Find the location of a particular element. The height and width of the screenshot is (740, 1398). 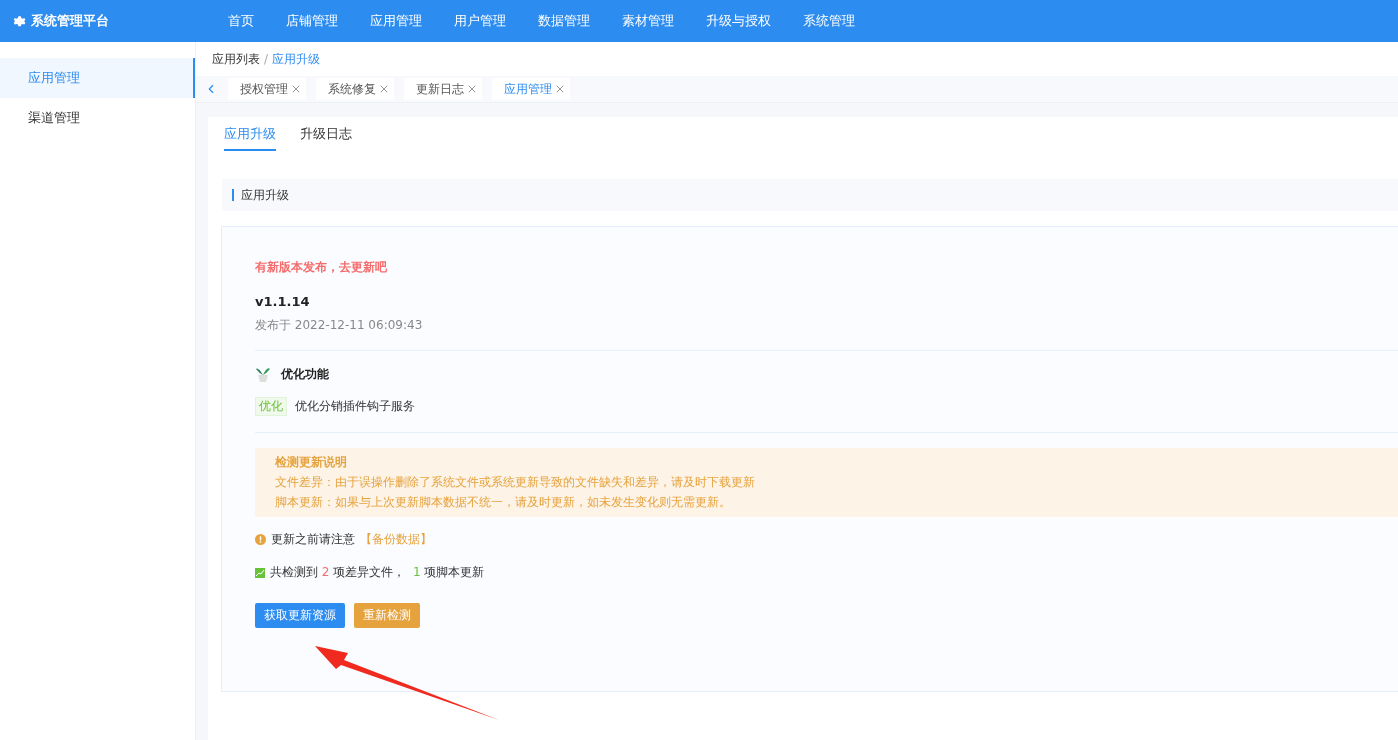

action-button: 获取更新资源 is located at coordinates (300, 615).